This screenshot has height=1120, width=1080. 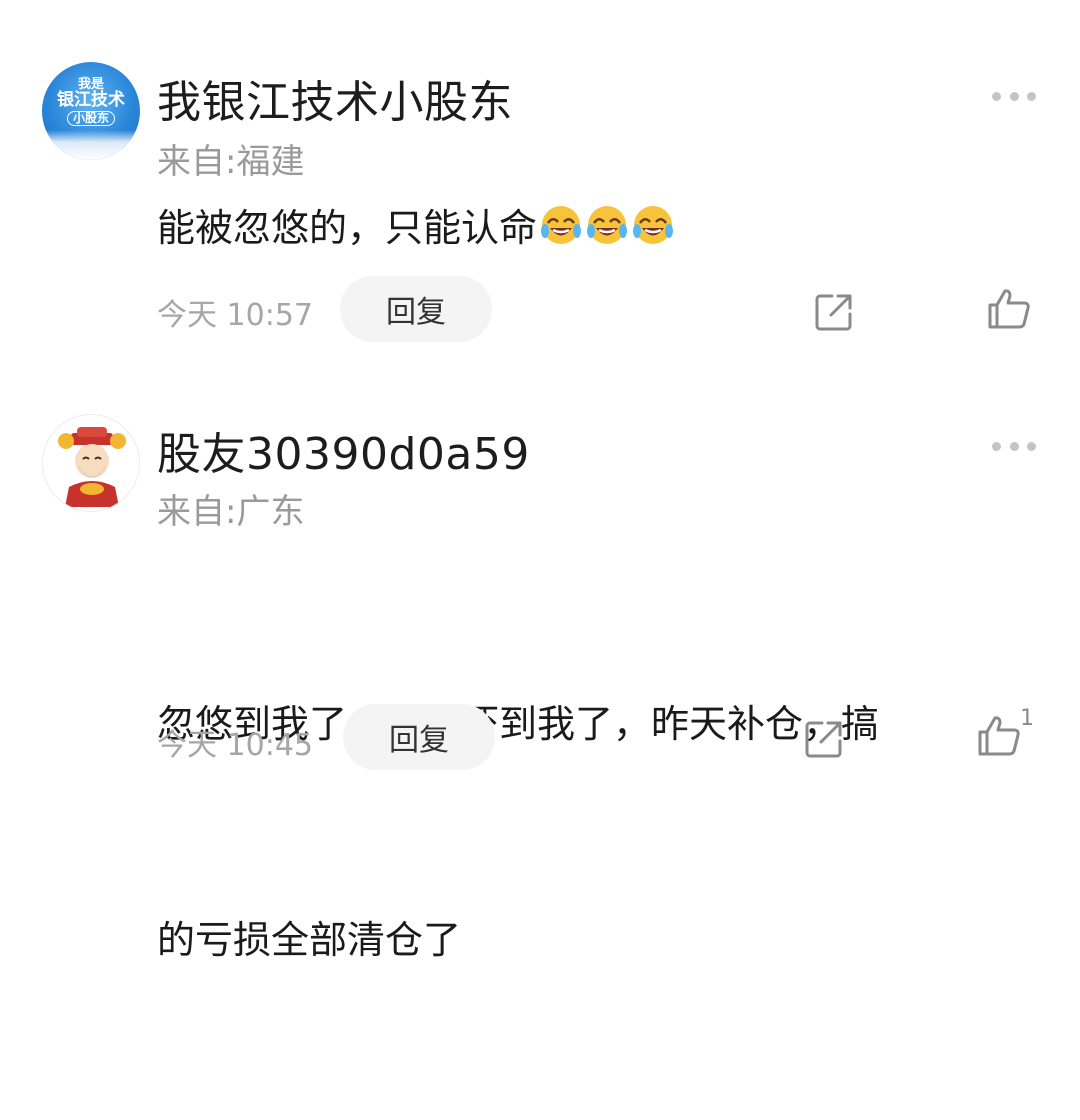 I want to click on location-label: 来自:广东, so click(x=231, y=512).